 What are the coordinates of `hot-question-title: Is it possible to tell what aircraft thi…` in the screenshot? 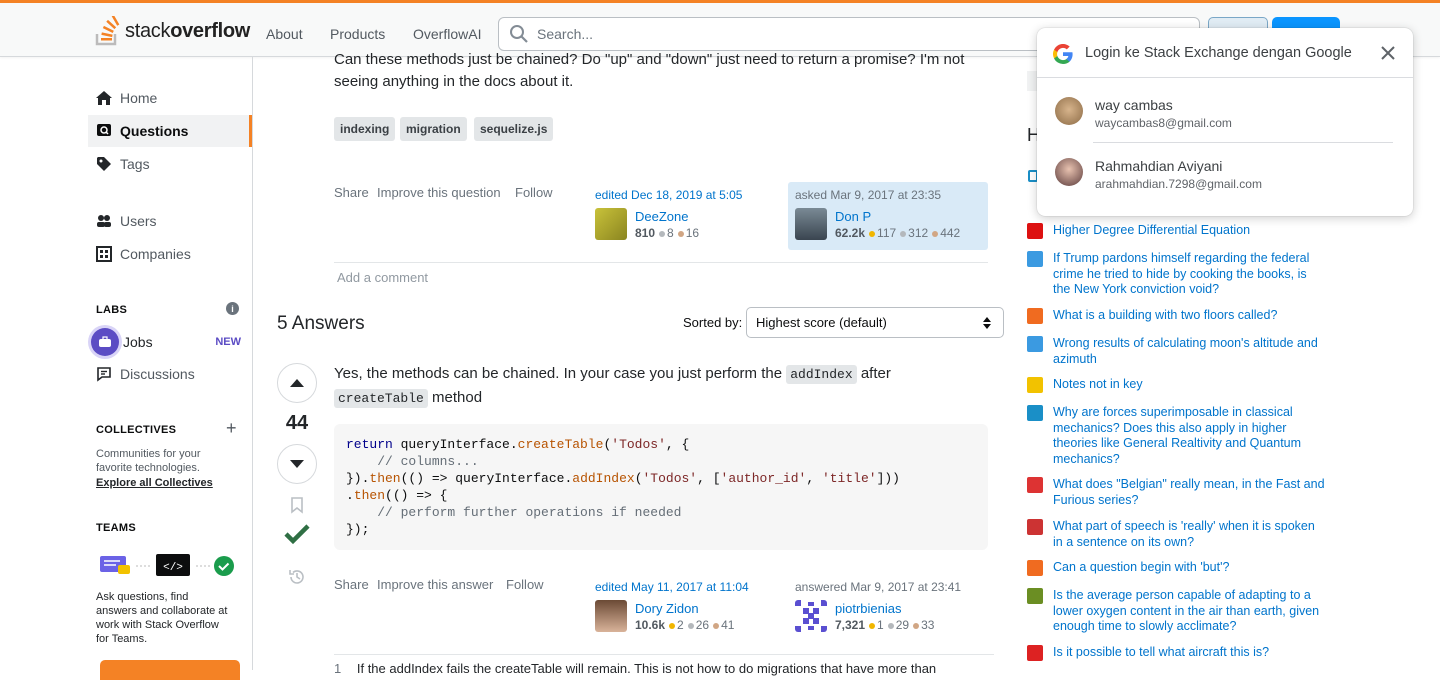 It's located at (1161, 652).